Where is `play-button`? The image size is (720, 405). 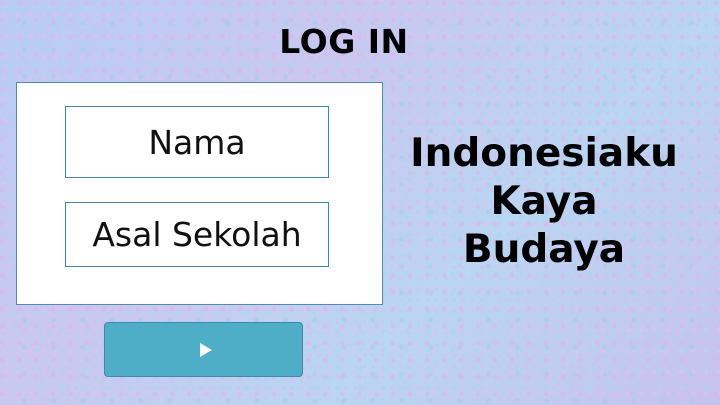
play-button is located at coordinates (203, 349).